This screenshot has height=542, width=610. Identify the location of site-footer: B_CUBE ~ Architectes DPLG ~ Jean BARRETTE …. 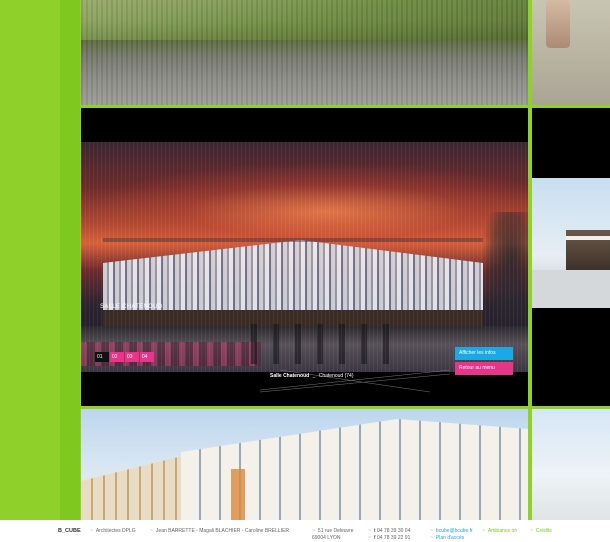
(305, 531).